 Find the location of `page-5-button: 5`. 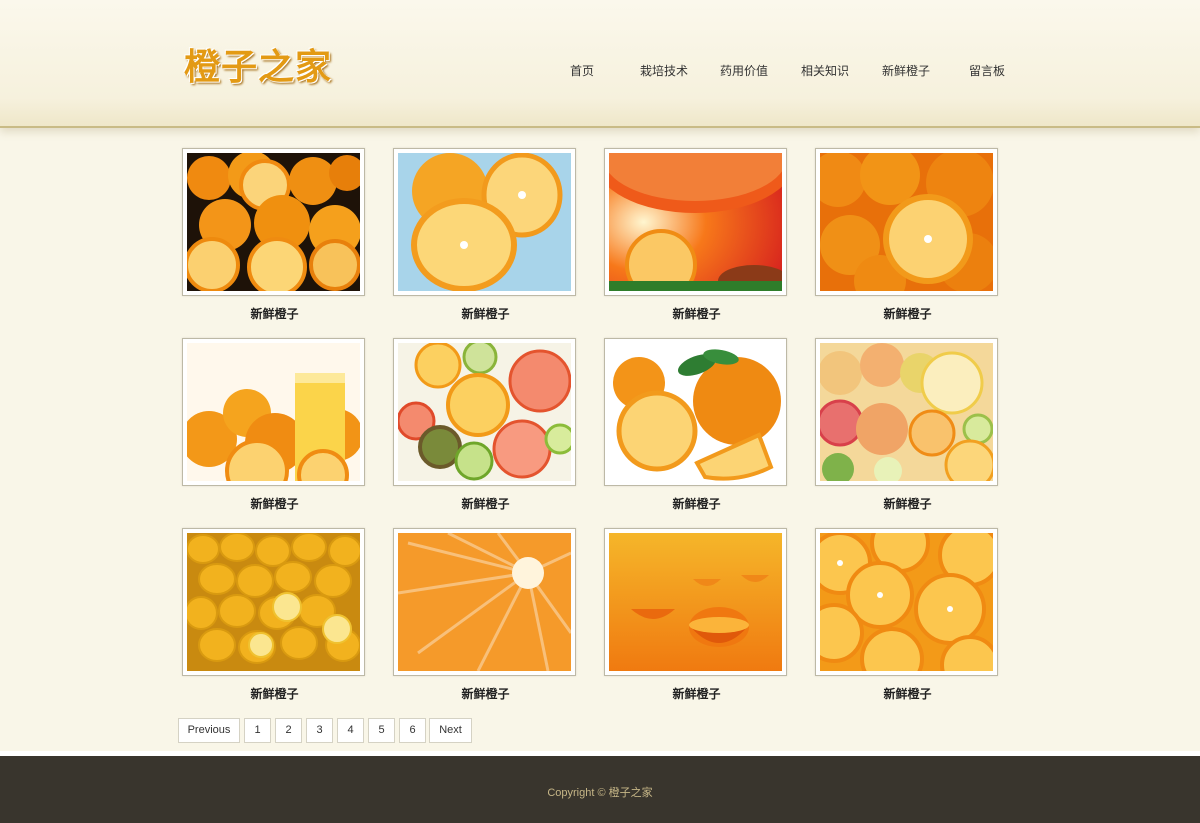

page-5-button: 5 is located at coordinates (381, 730).